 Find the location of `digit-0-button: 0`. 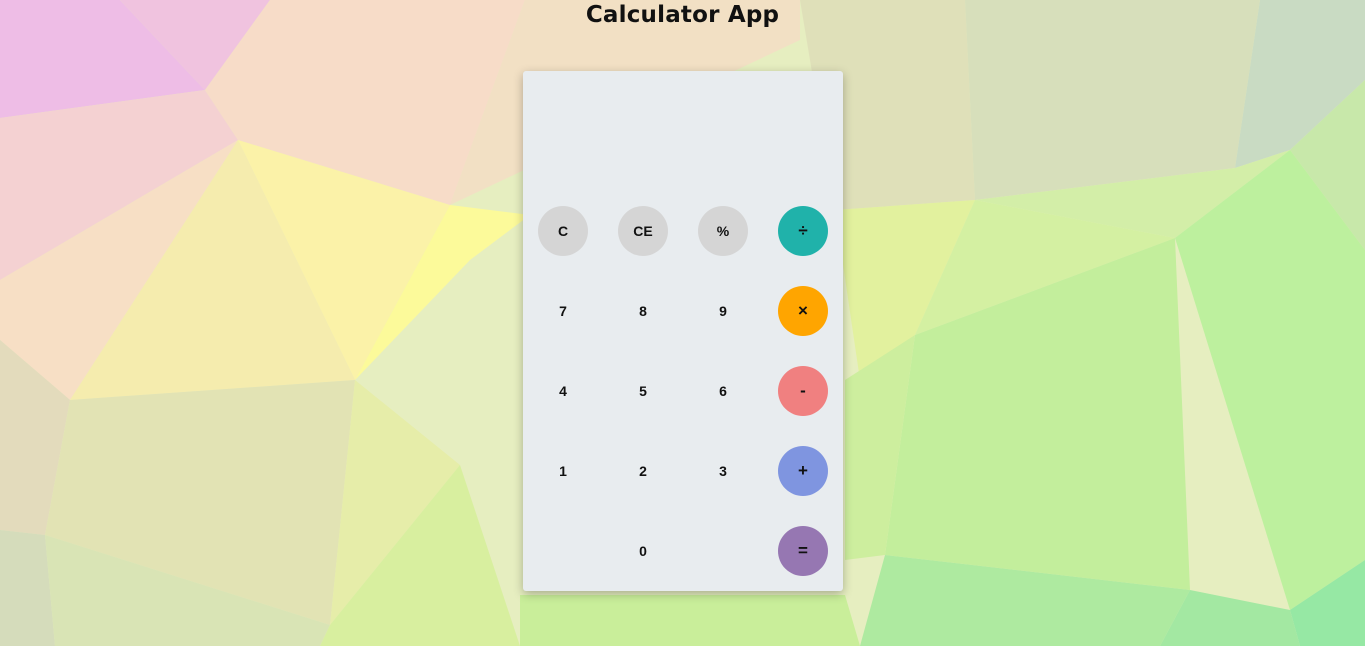

digit-0-button: 0 is located at coordinates (643, 551).